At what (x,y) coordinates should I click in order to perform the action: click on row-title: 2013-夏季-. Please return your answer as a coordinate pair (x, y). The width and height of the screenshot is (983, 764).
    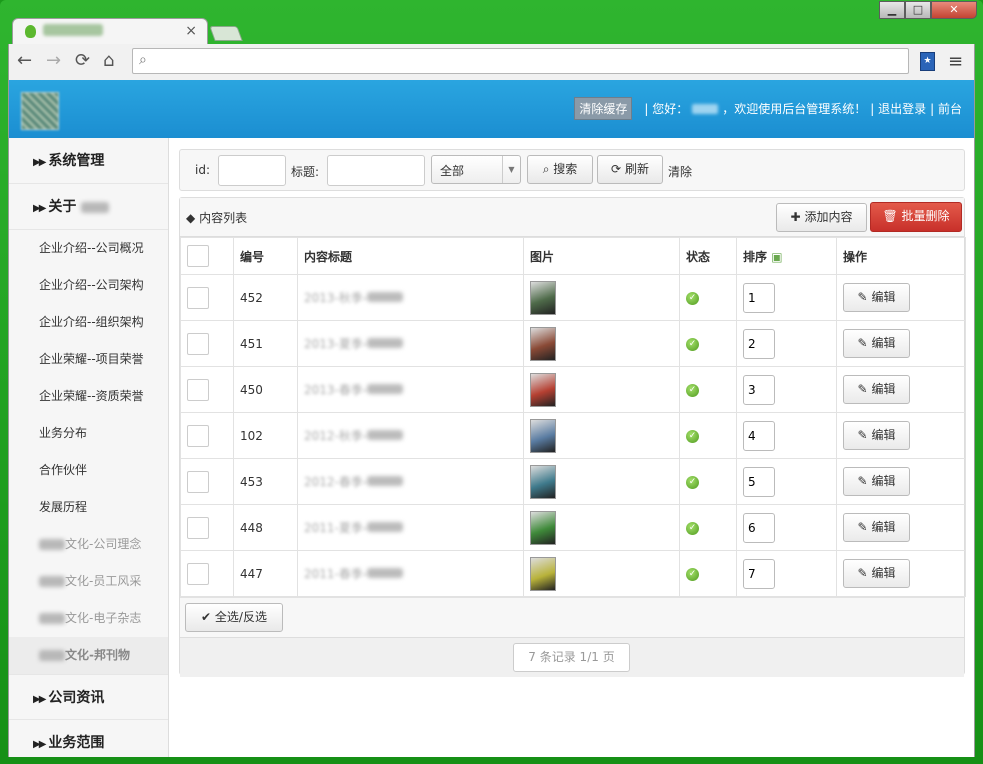
    Looking at the image, I should click on (410, 343).